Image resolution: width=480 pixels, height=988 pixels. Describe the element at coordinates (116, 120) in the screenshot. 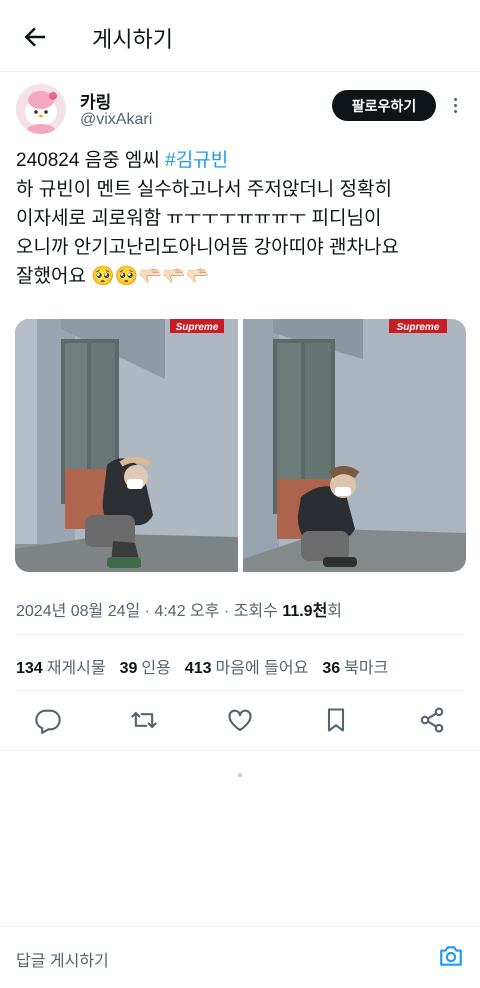

I see `author-handle: @vixAkari` at that location.